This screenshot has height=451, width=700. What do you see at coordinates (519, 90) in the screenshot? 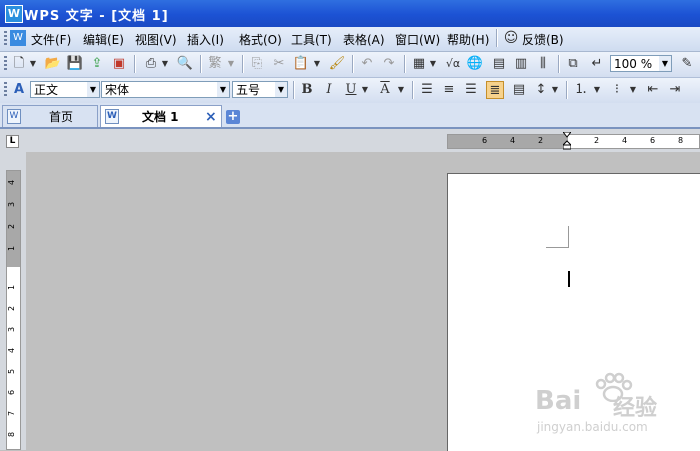
I see `distributed-align-icon: ▤` at bounding box center [519, 90].